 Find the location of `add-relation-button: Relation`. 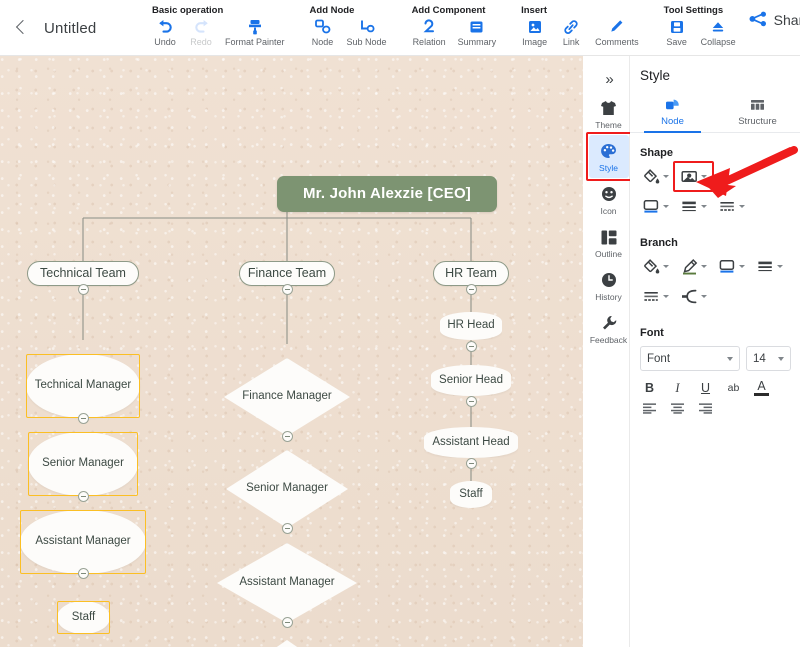

add-relation-button: Relation is located at coordinates (429, 32).